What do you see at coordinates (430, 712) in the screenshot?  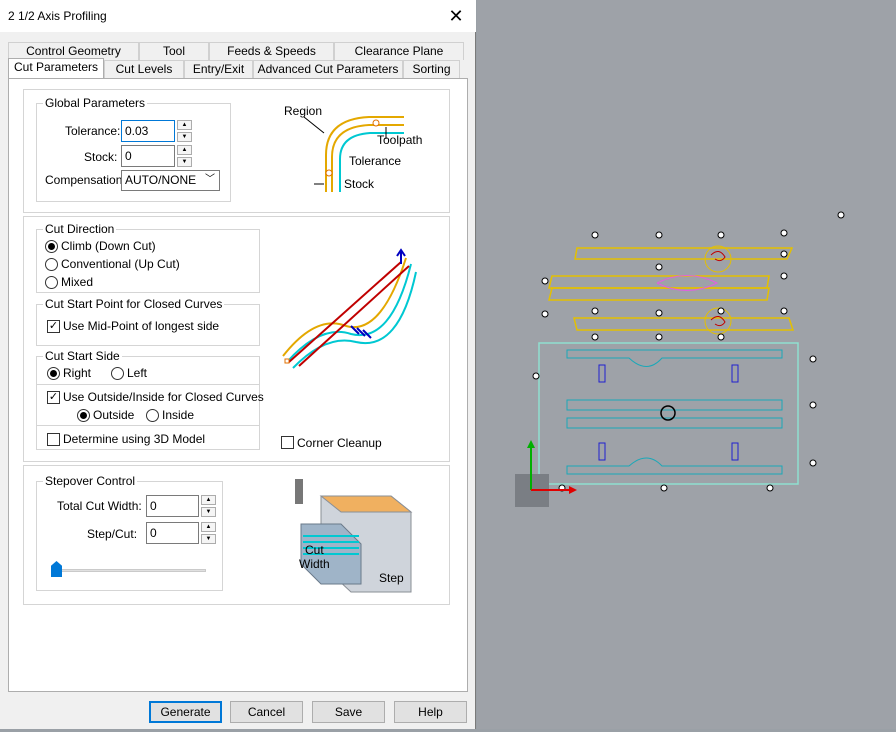 I see `help-button: Help` at bounding box center [430, 712].